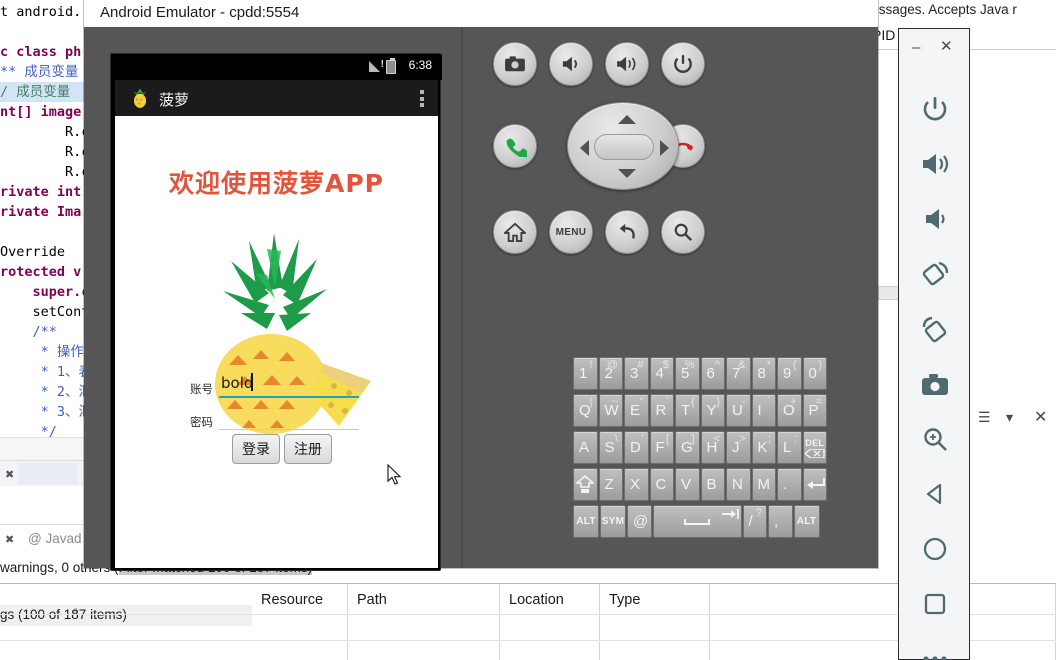 The height and width of the screenshot is (660, 1056). Describe the element at coordinates (610, 373) in the screenshot. I see `key-2: 2 @` at that location.